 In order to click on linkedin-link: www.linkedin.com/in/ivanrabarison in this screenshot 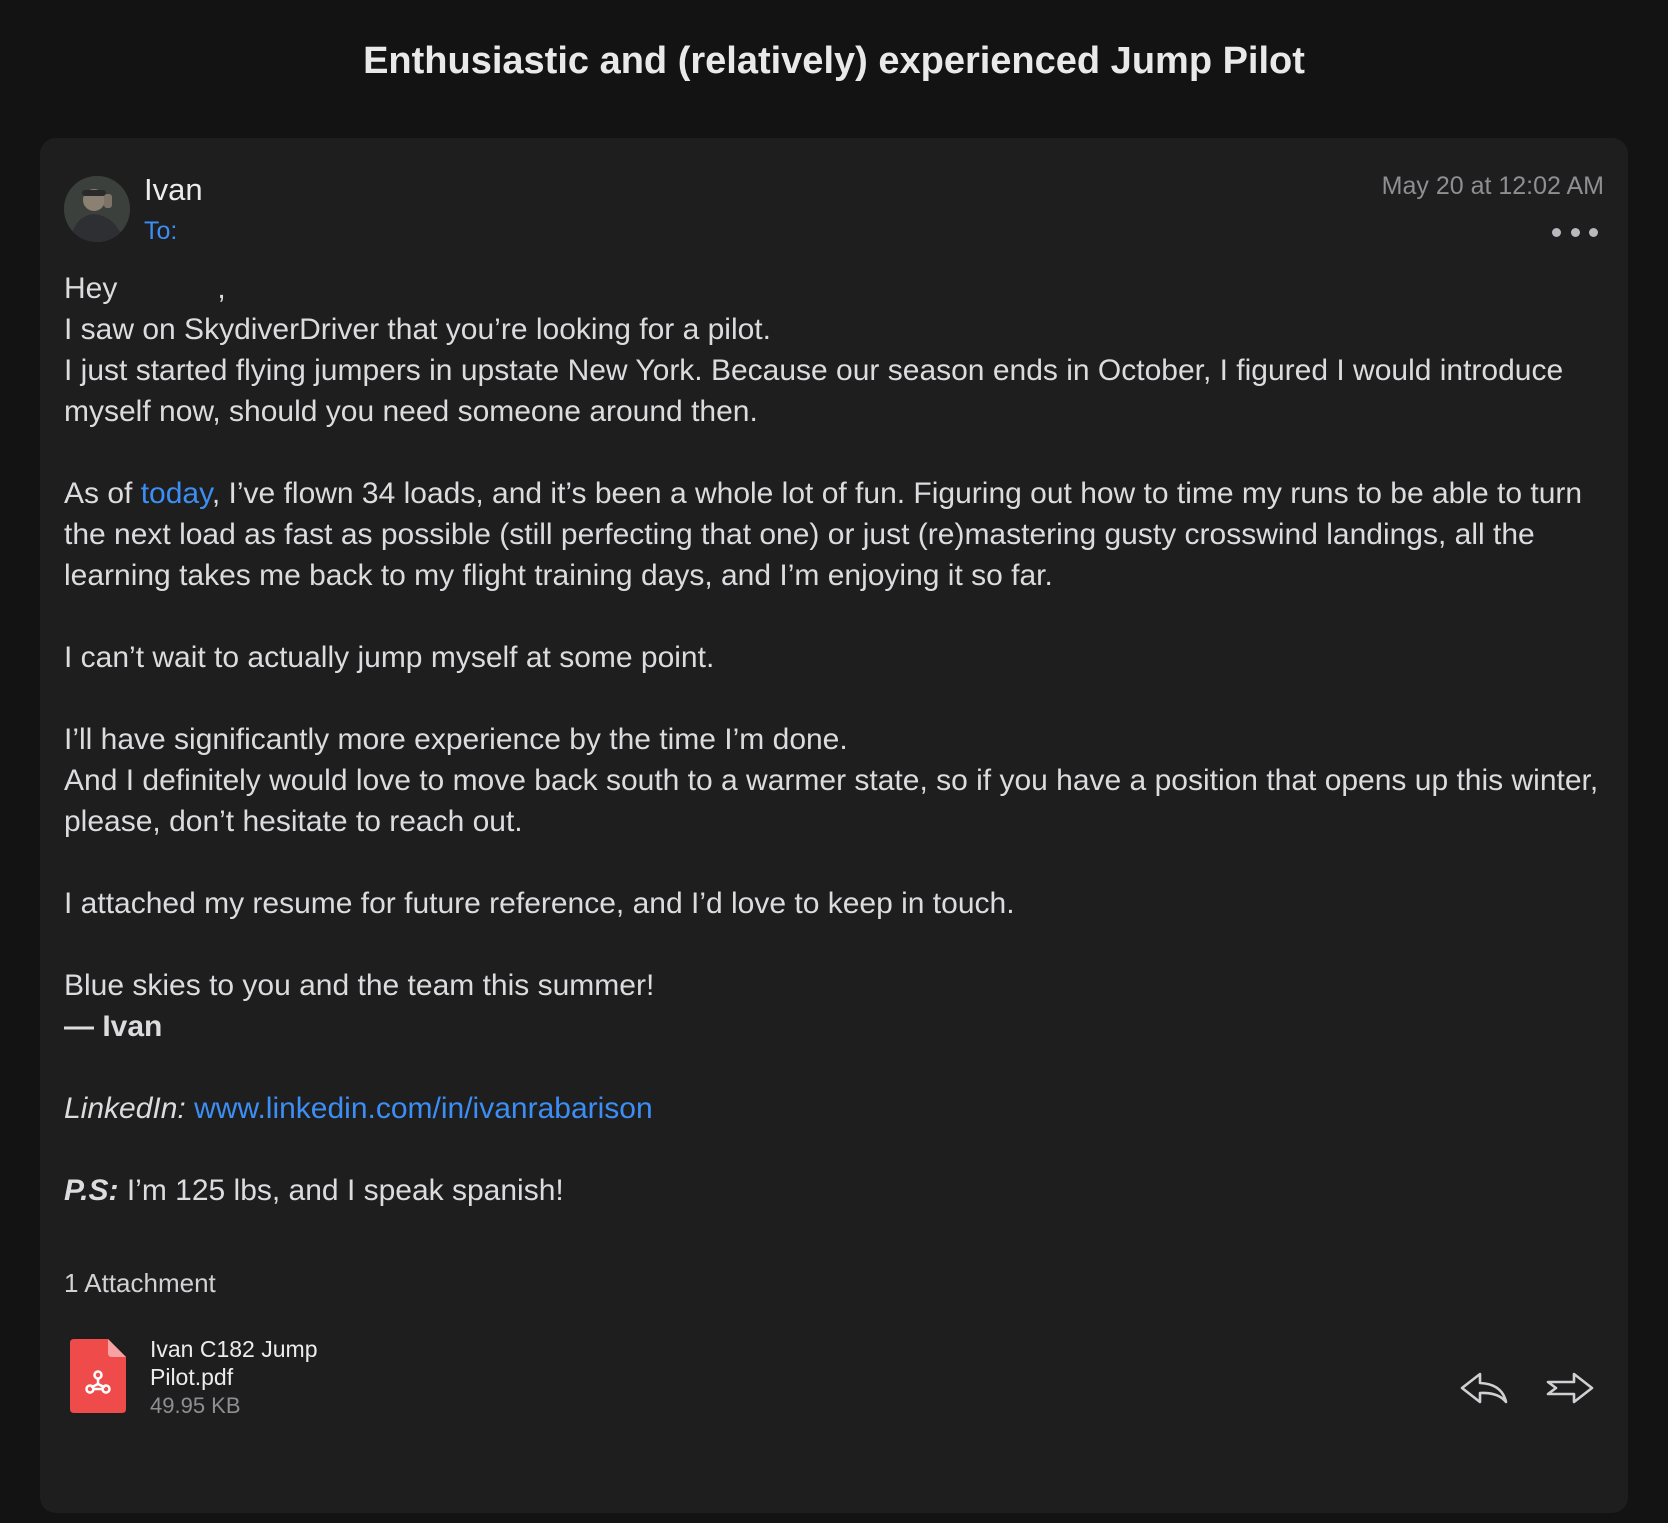, I will do `click(423, 1108)`.